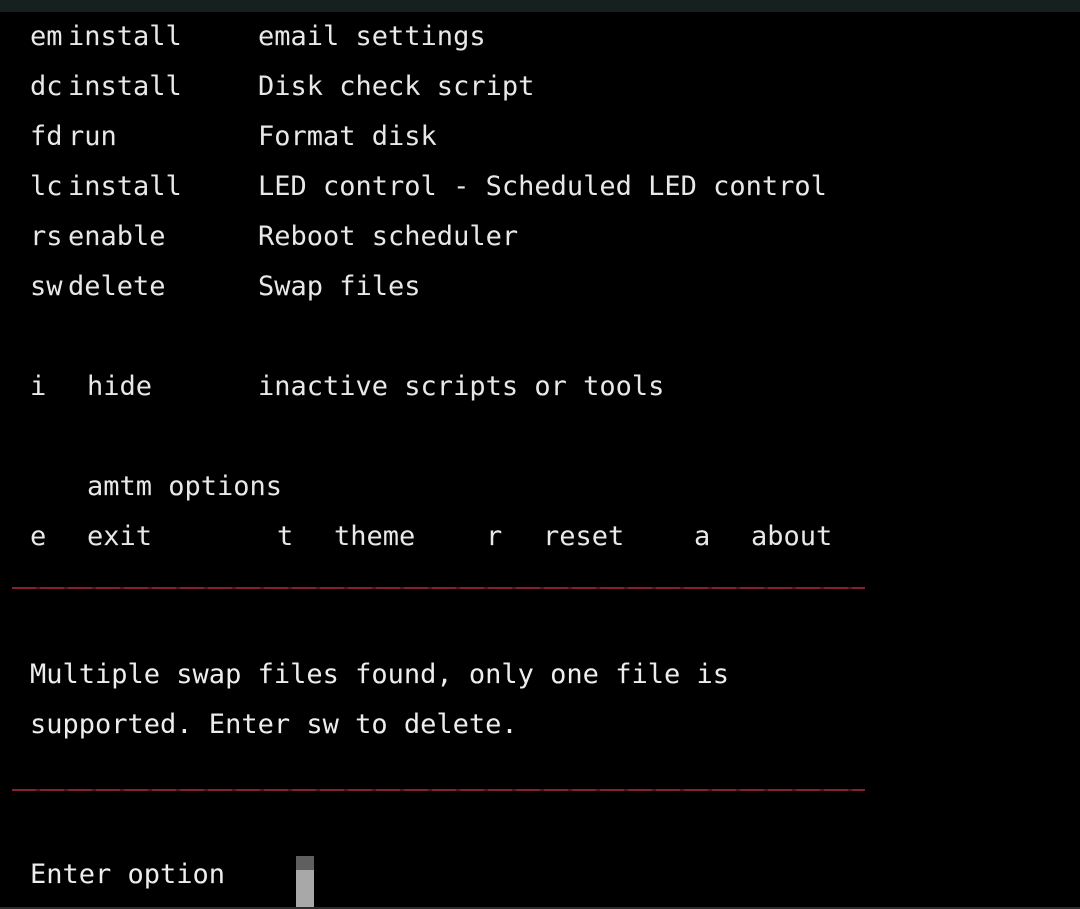  What do you see at coordinates (46, 187) in the screenshot?
I see `menu-key-lc: lc` at bounding box center [46, 187].